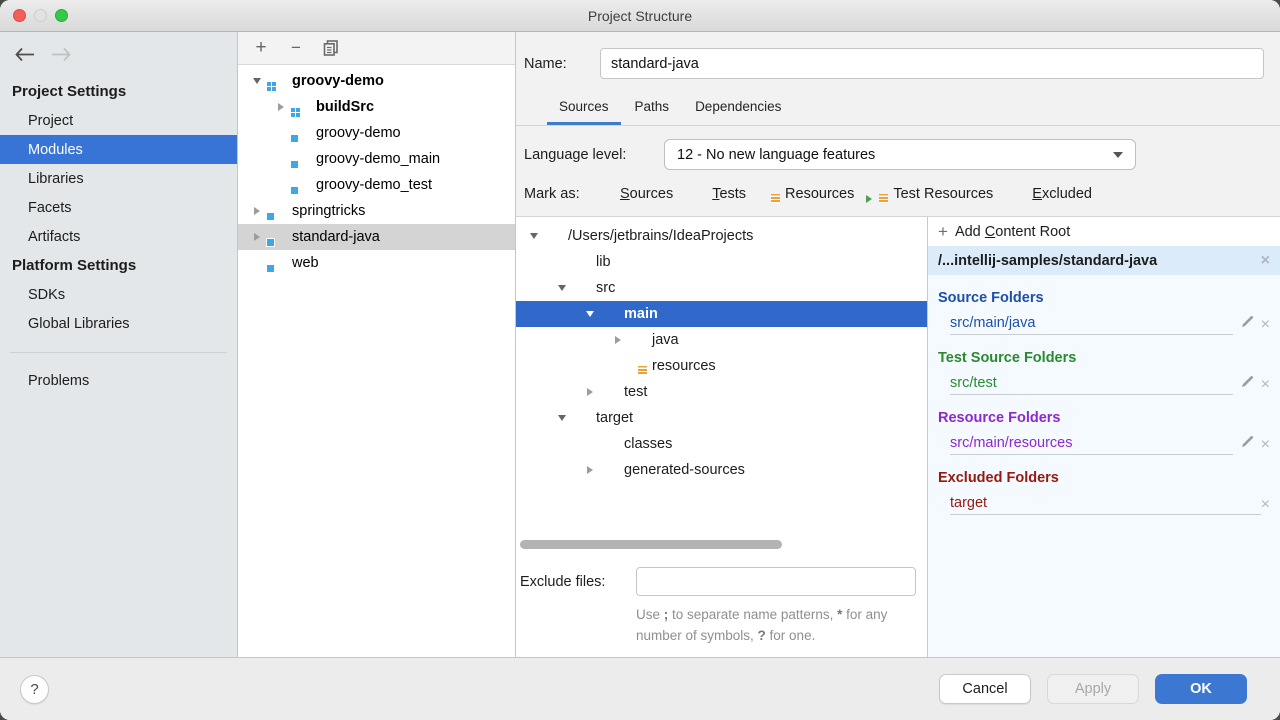 This screenshot has height=720, width=1280. I want to click on sources-folder-icon, so click(604, 194).